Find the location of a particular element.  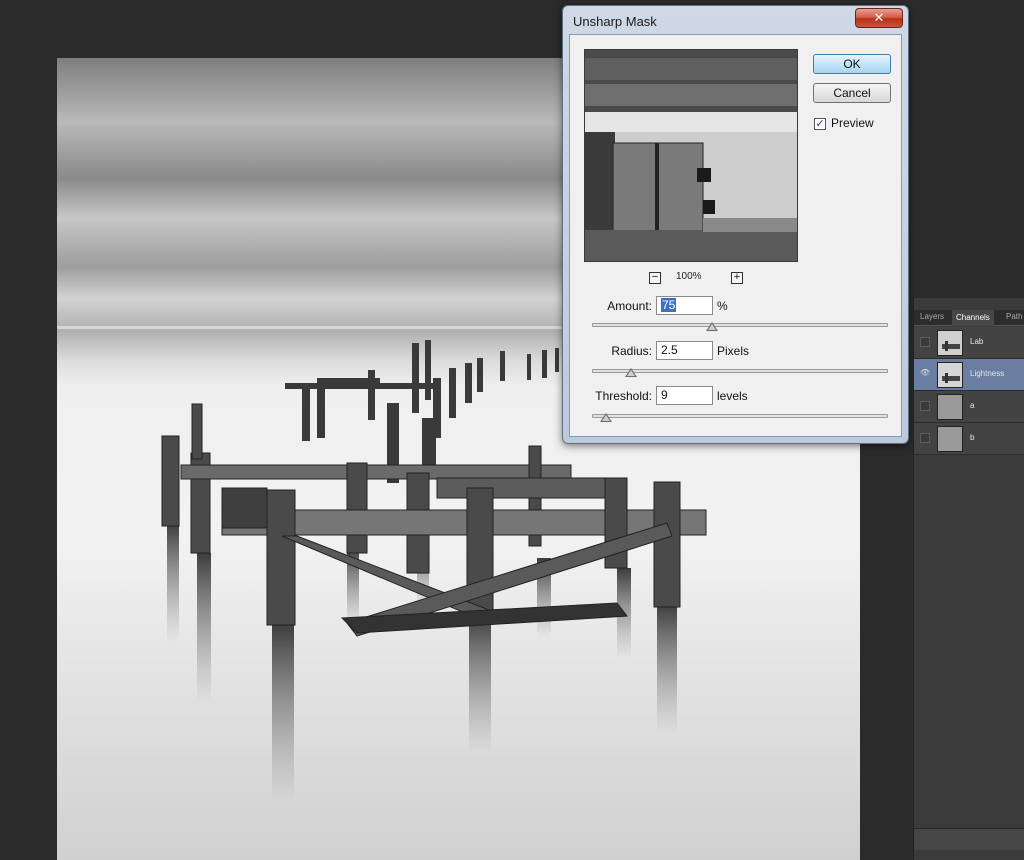

channel-name: a is located at coordinates (972, 405).